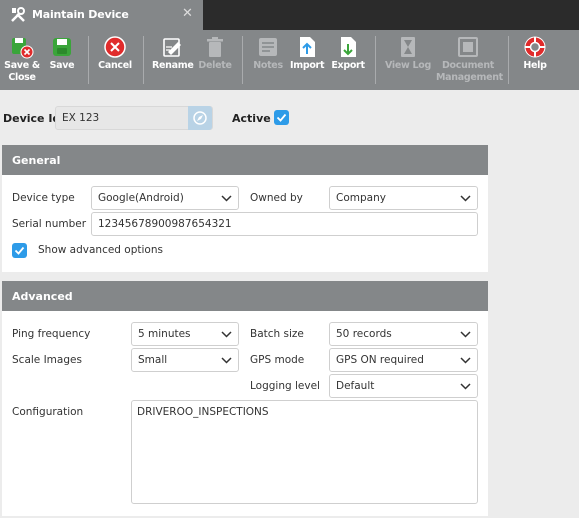 Image resolution: width=579 pixels, height=518 pixels. I want to click on ping-frequency-label: Ping frequency, so click(51, 334).